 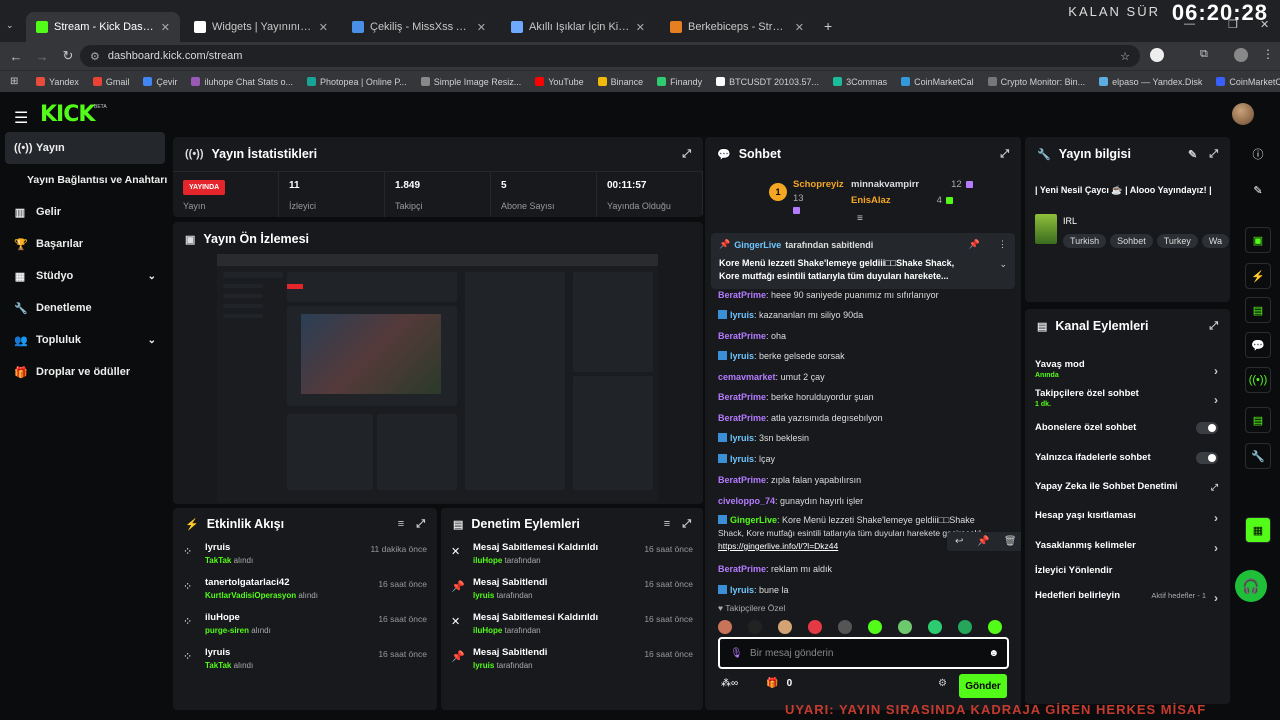 I want to click on expand-icon: ⌄, so click(x=1003, y=264).